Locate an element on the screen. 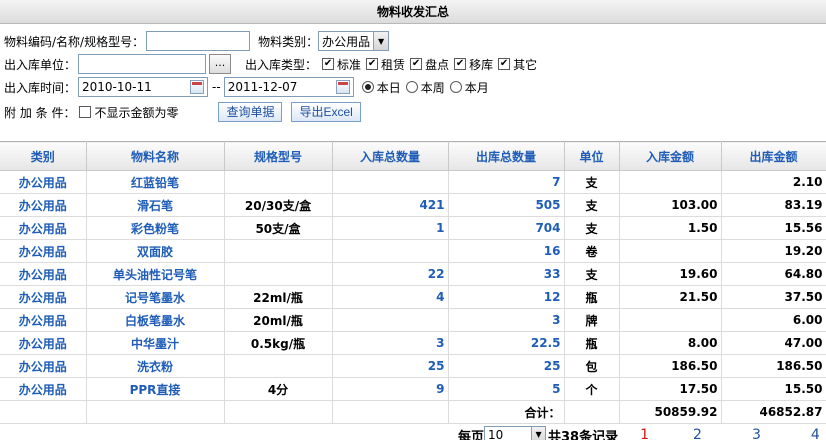 This screenshot has height=440, width=826. table-row: 办公用品 洗衣粉 25 25 包 186.50 186.50 is located at coordinates (413, 366).